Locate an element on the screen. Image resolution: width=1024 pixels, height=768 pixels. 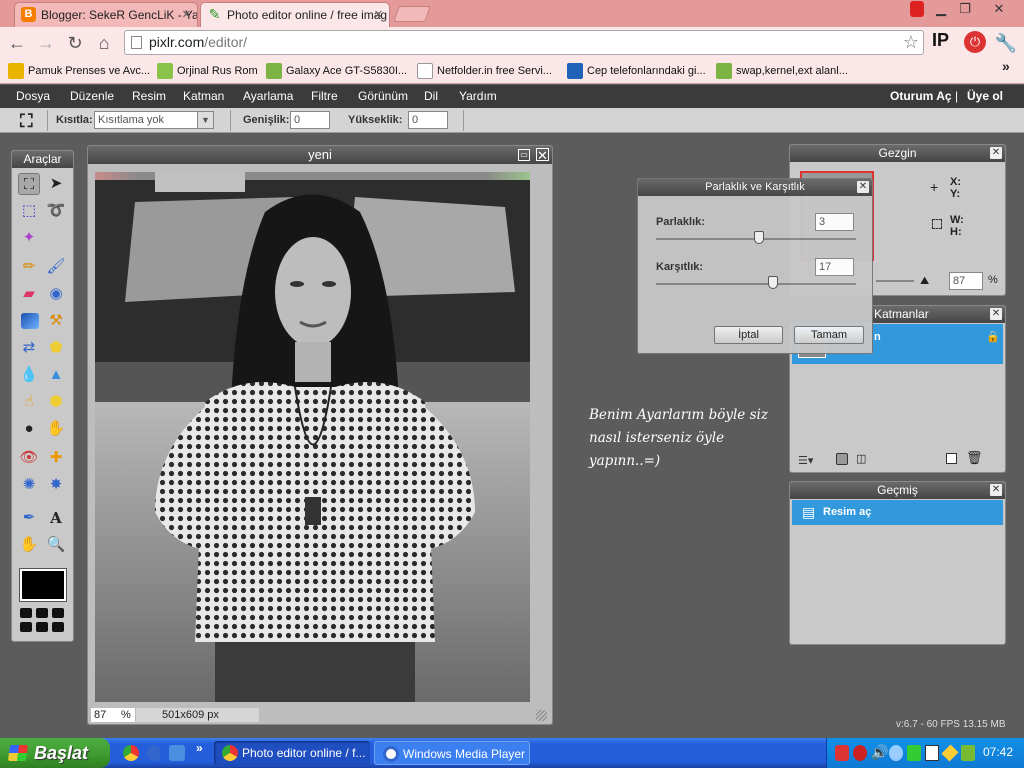
gradient-tool-icon is located at coordinates (30, 321).